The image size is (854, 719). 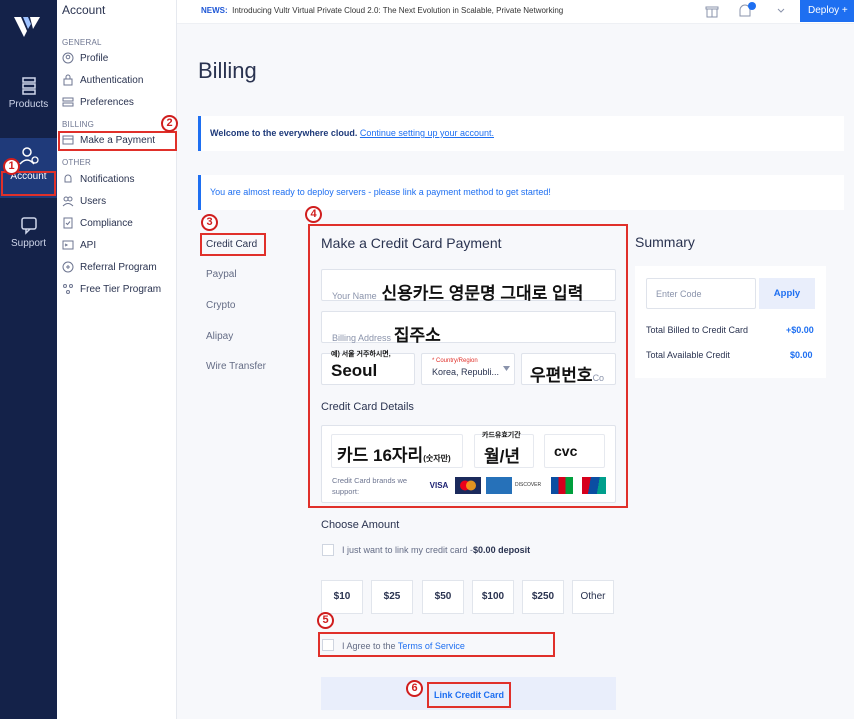 What do you see at coordinates (342, 597) in the screenshot?
I see `amount-10-button: $10` at bounding box center [342, 597].